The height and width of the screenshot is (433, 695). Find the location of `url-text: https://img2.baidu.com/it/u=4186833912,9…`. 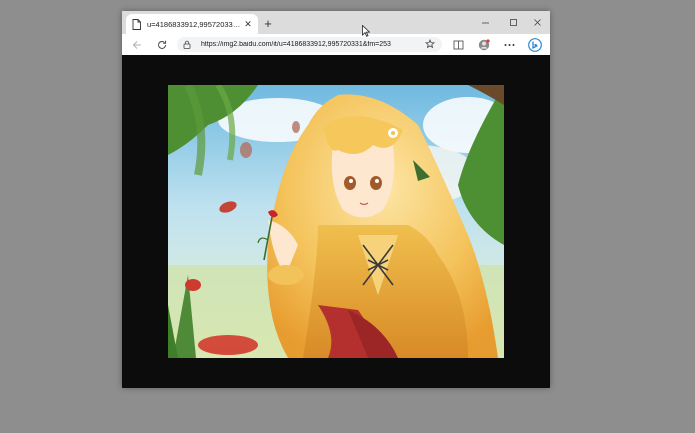

url-text: https://img2.baidu.com/it/u=4186833912,9… is located at coordinates (296, 44).